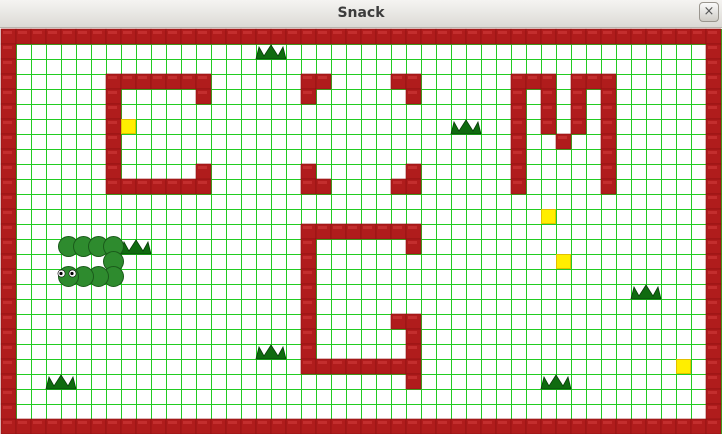 Image resolution: width=722 pixels, height=434 pixels. I want to click on window-title: Snack, so click(361, 13).